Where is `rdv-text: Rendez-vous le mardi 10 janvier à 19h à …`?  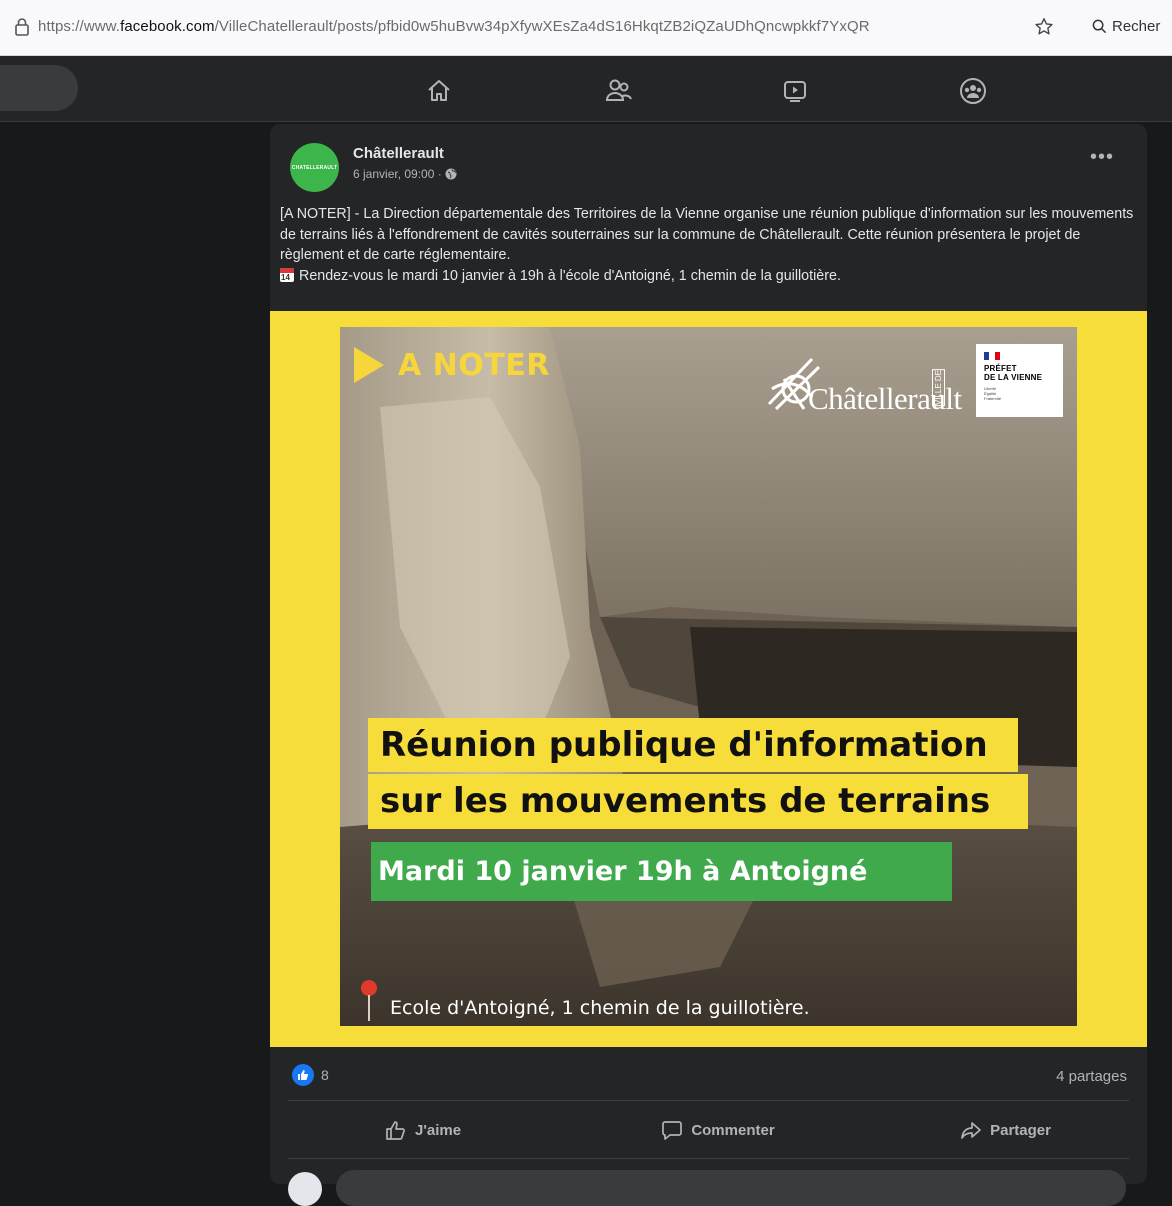
rdv-text: Rendez-vous le mardi 10 janvier à 19h à … is located at coordinates (570, 275).